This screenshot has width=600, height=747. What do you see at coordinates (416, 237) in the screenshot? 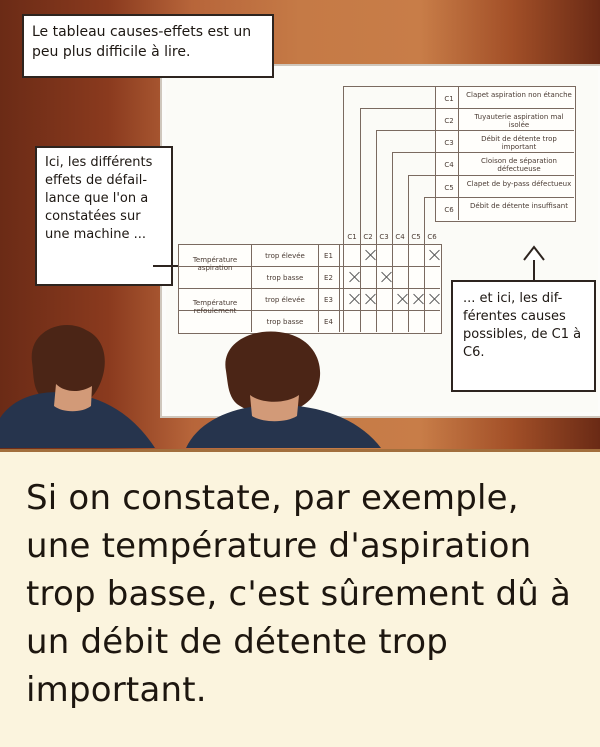
I see `column-header: C5` at bounding box center [416, 237].